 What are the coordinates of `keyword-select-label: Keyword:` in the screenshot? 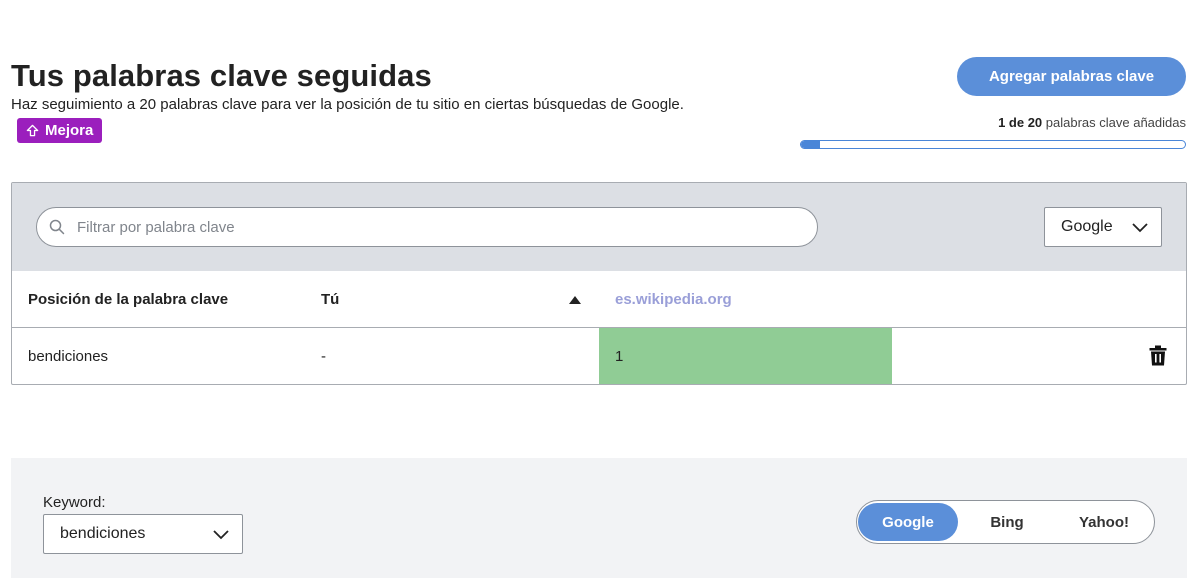 It's located at (74, 502).